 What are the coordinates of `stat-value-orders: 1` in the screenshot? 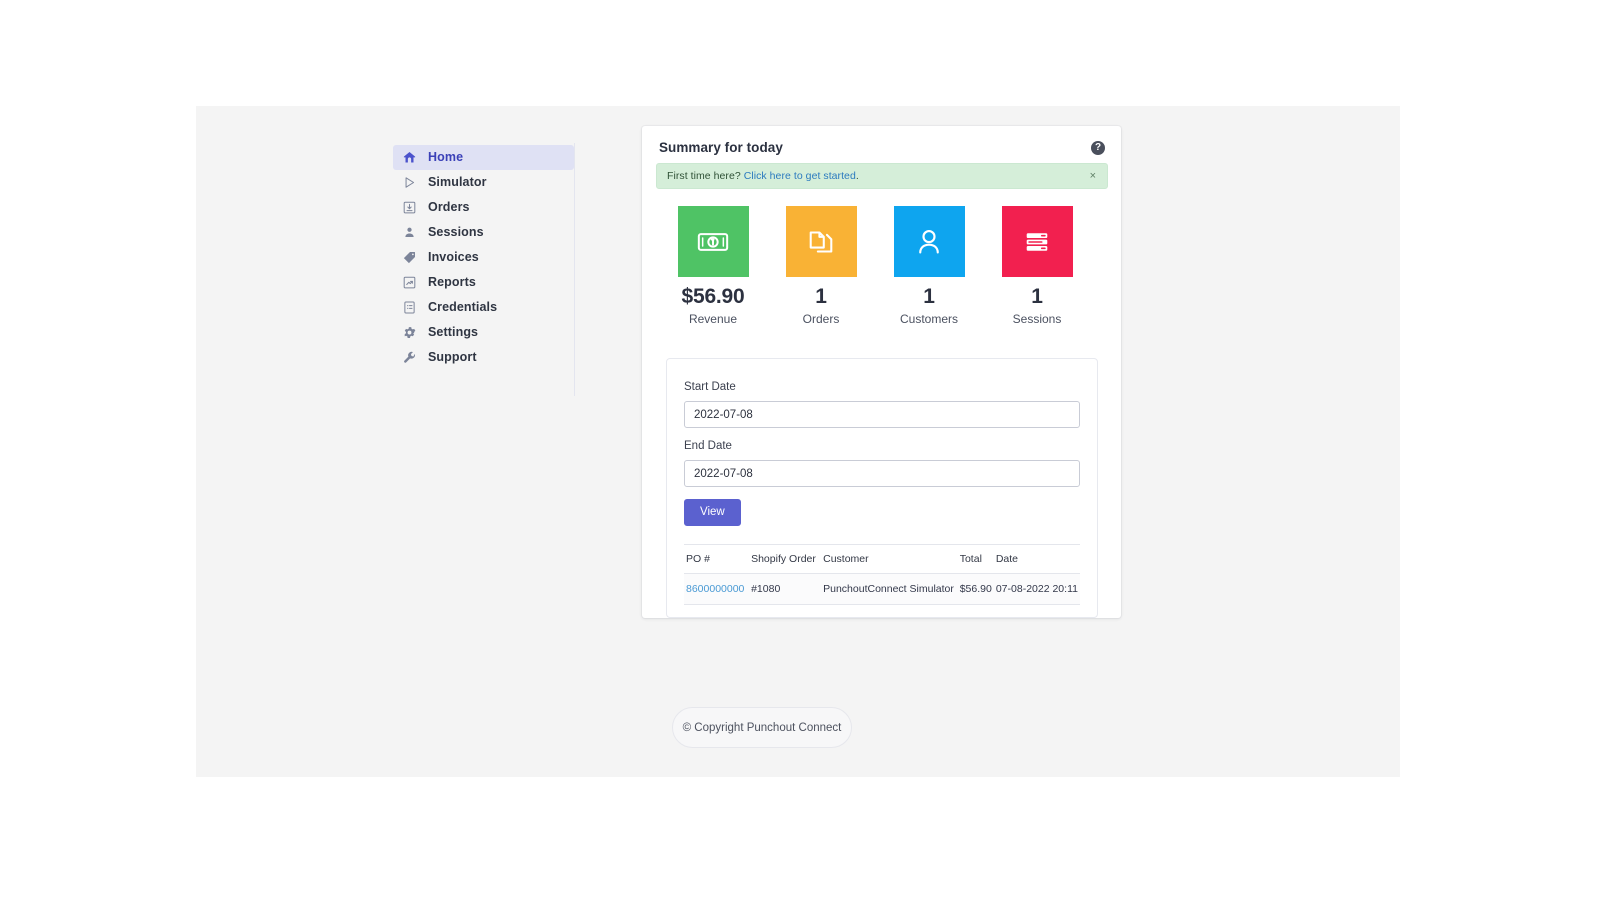 It's located at (821, 296).